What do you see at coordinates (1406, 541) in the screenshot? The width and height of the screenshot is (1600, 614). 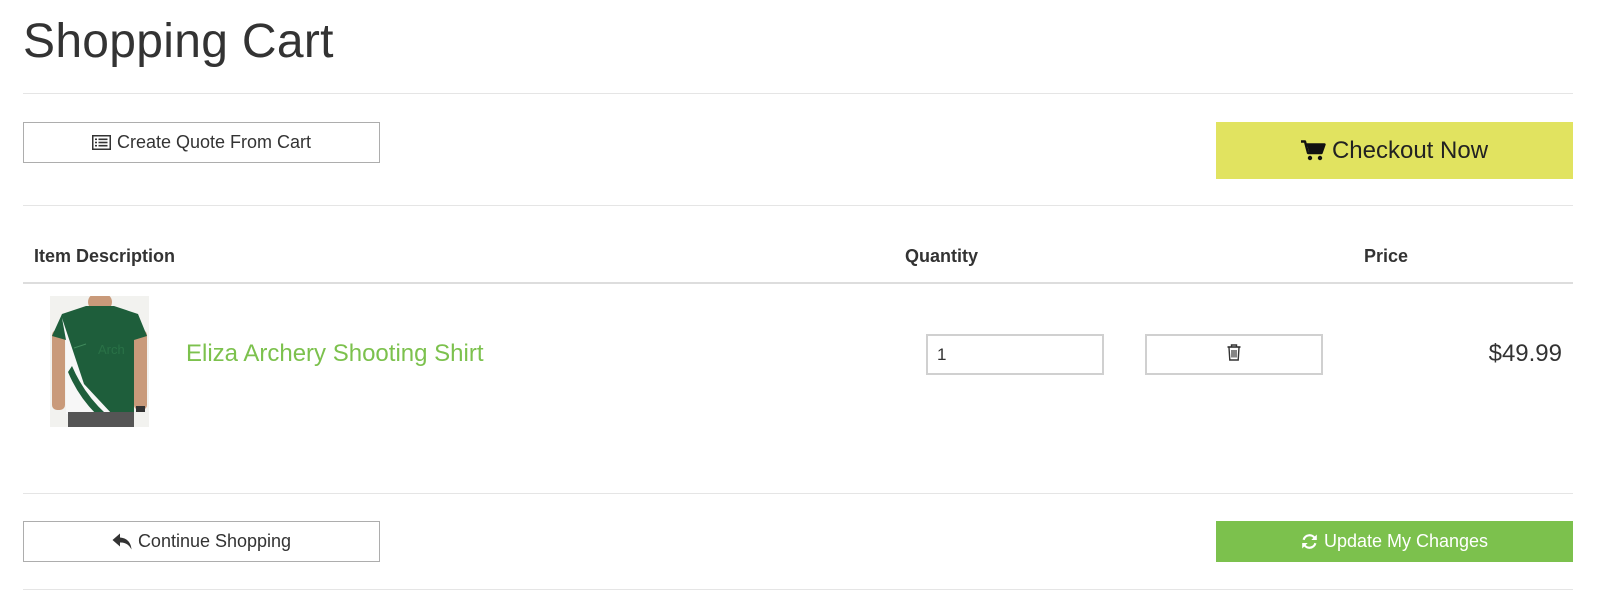 I see `update-changes-label: Update My Changes` at bounding box center [1406, 541].